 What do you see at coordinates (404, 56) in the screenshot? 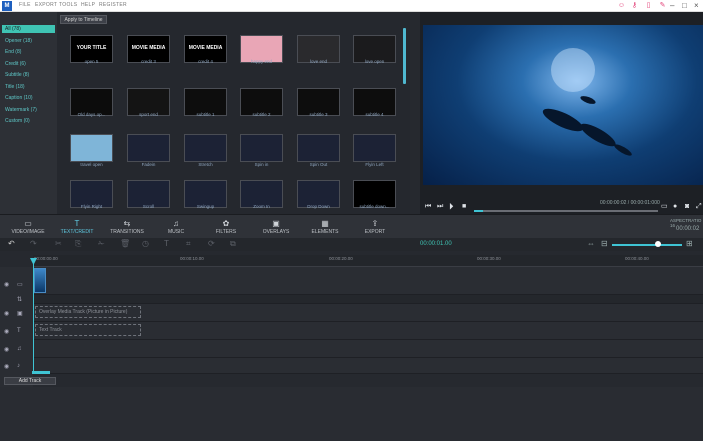
I see `library-scrollbar` at bounding box center [404, 56].